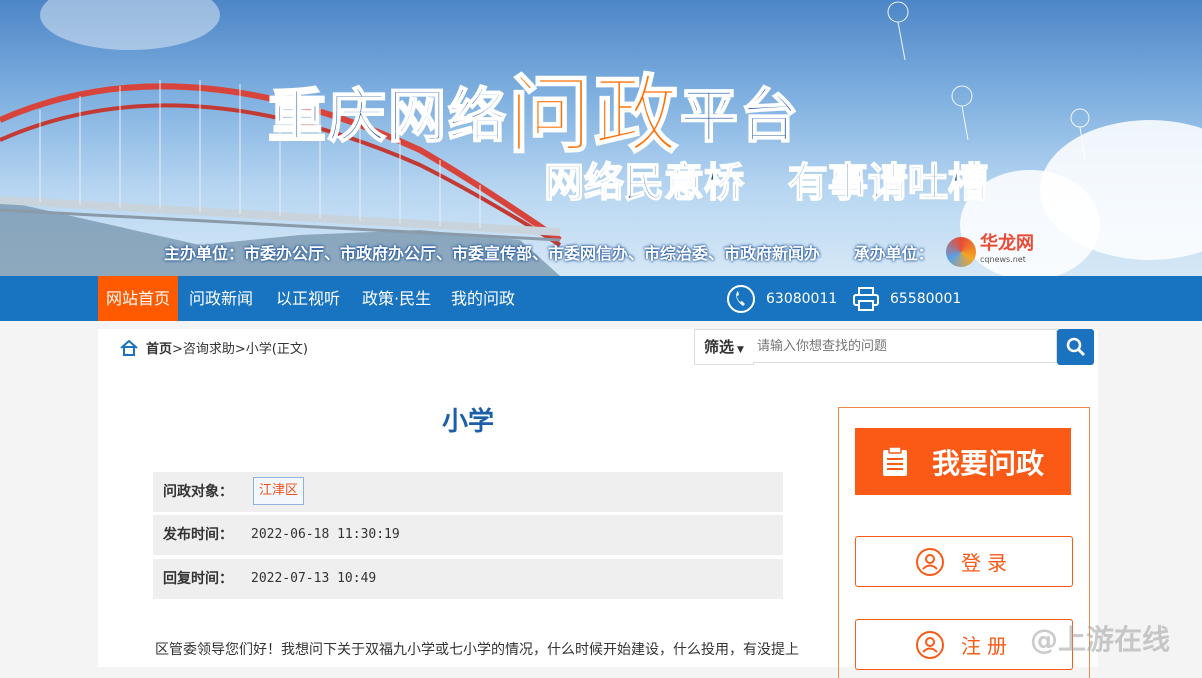 The height and width of the screenshot is (678, 1202). What do you see at coordinates (765, 183) in the screenshot?
I see `slogan: 网络民意桥 有事请吐槽` at bounding box center [765, 183].